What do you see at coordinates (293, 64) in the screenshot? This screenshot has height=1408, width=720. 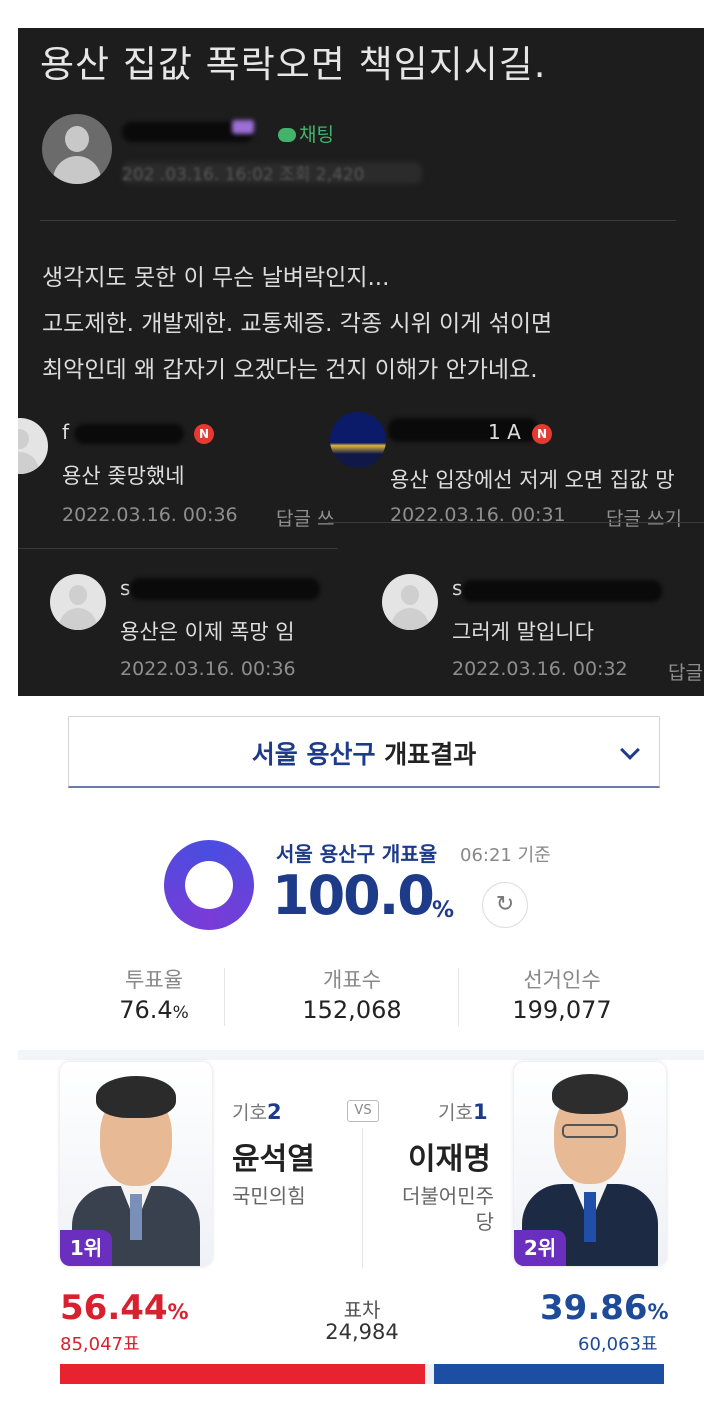 I see `post-title: 용산 집값 폭락오면 책임지시길.` at bounding box center [293, 64].